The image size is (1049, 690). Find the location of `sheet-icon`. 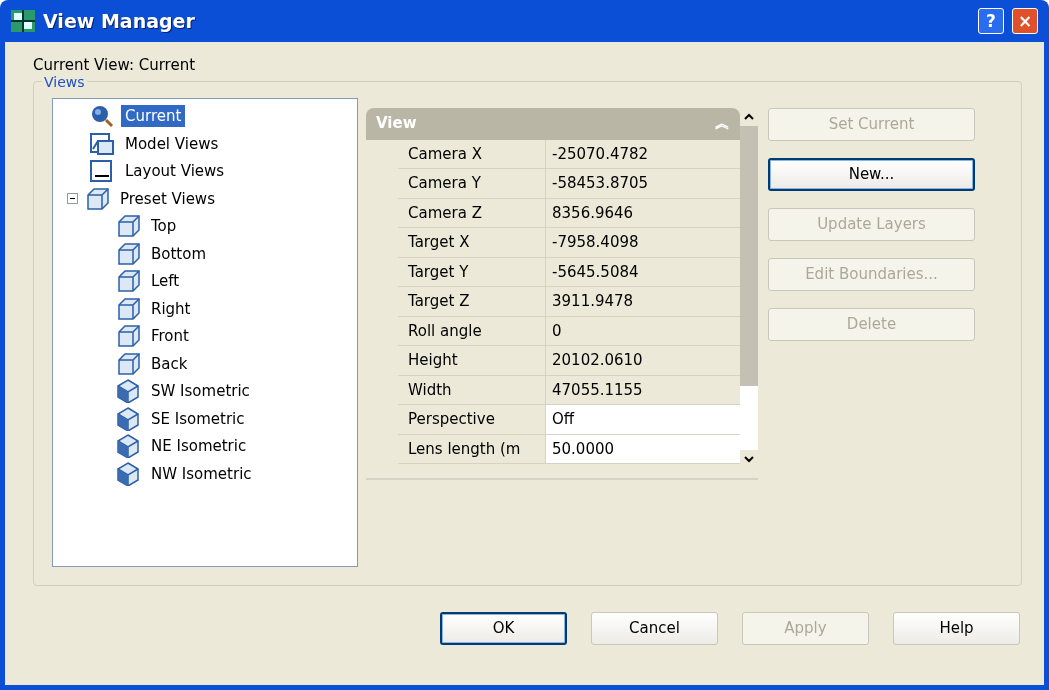

sheet-icon is located at coordinates (102, 171).